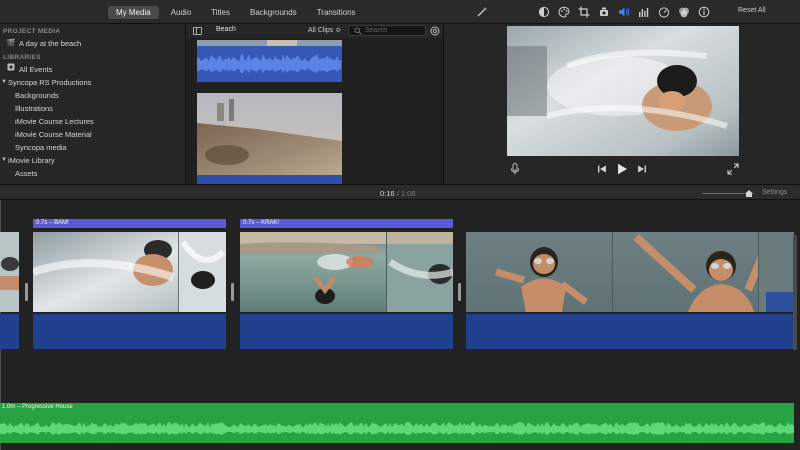 Image resolution: width=800 pixels, height=450 pixels. I want to click on library-syncopa: ▼ Syncopa RS Productions, so click(92, 82).